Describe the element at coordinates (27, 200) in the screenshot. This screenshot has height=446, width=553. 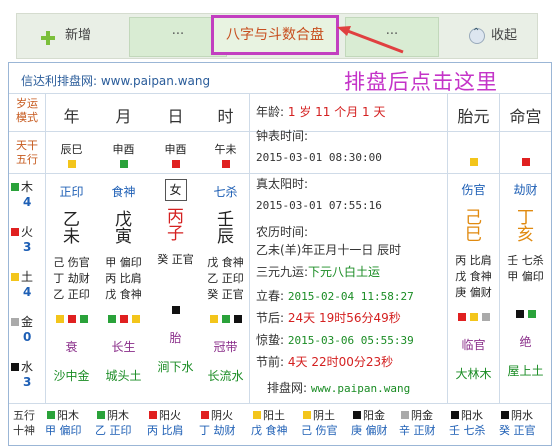
I see `wuxing-mu: 木4` at that location.